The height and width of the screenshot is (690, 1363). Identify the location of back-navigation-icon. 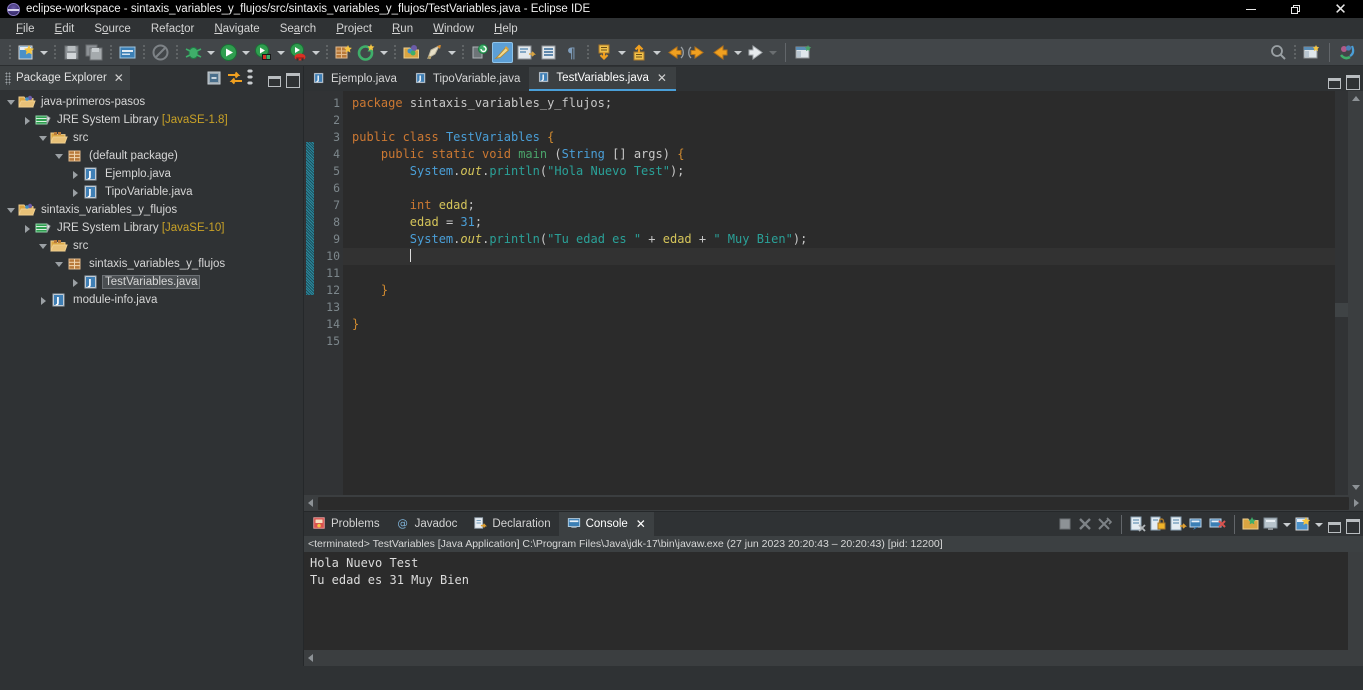
(720, 52).